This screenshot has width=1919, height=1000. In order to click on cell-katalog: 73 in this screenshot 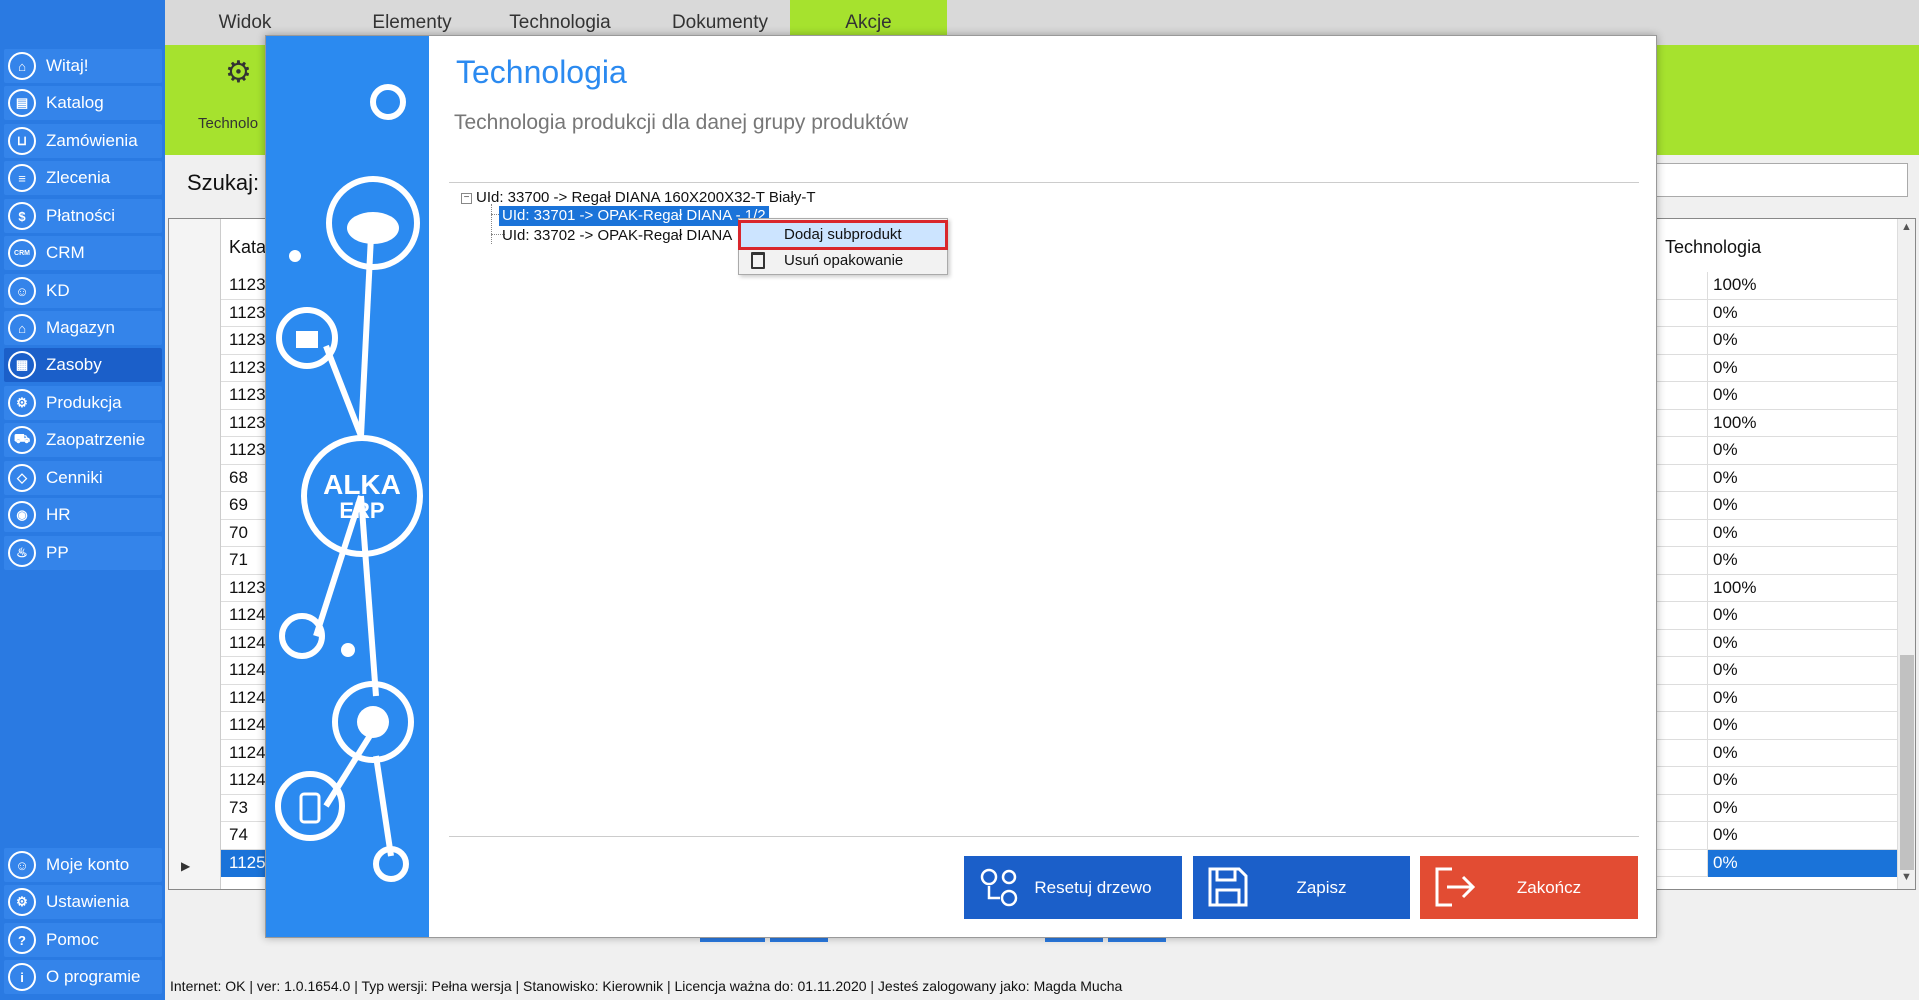, I will do `click(238, 808)`.